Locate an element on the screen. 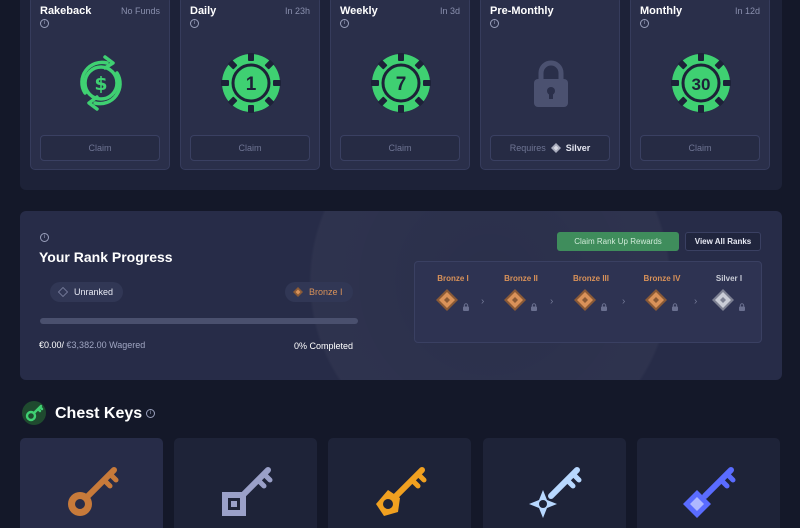 This screenshot has width=800, height=528. current-rank-pill: Unranked is located at coordinates (87, 292).